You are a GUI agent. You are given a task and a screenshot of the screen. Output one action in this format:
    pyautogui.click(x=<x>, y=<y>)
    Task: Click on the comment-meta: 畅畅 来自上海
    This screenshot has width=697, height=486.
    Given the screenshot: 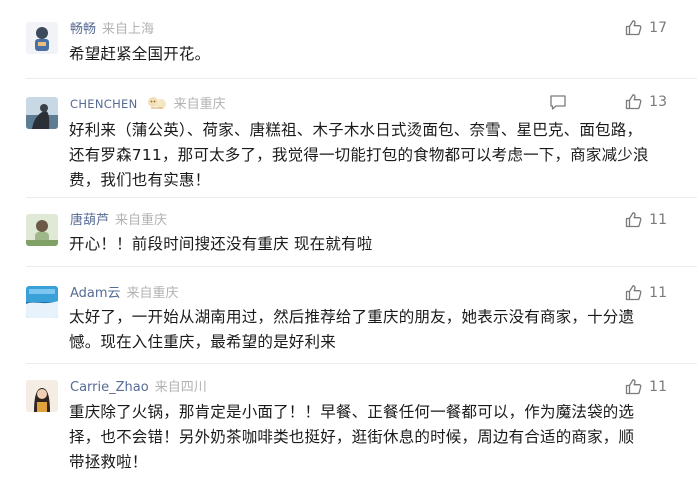 What is the action you would take?
    pyautogui.click(x=112, y=30)
    